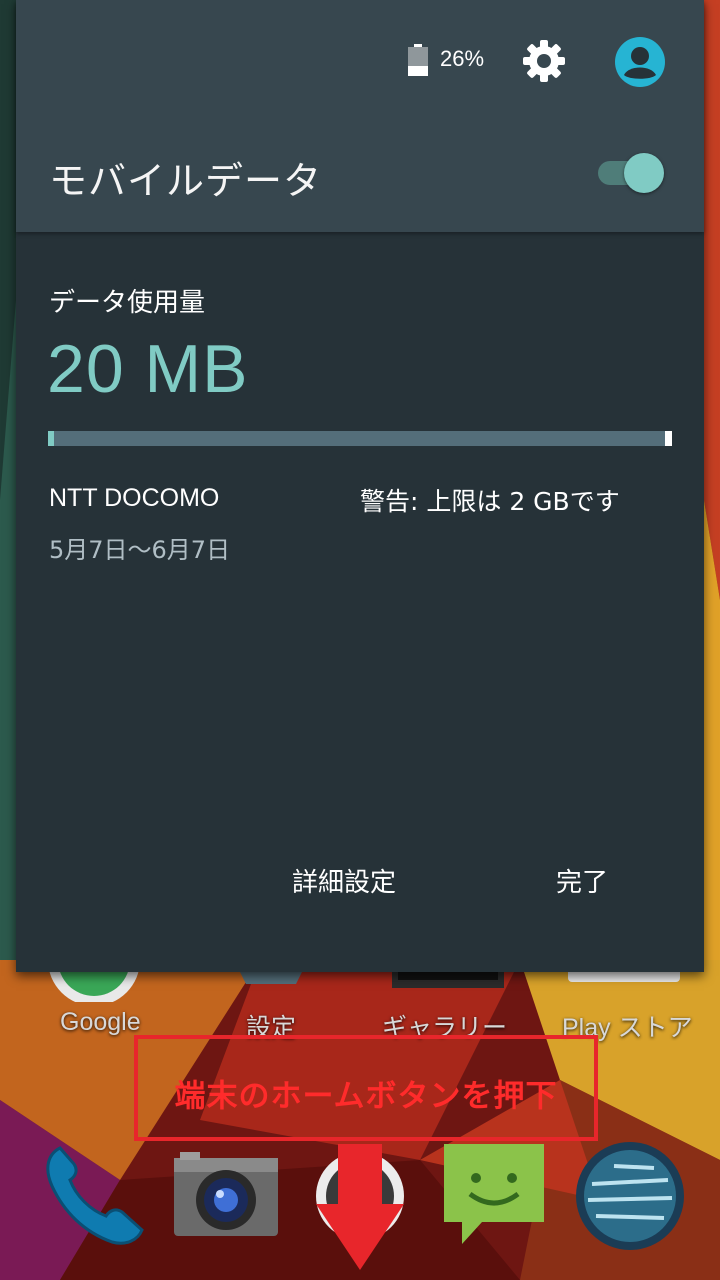 The height and width of the screenshot is (1280, 720). Describe the element at coordinates (51, 438) in the screenshot. I see `data-usage-fill` at that location.